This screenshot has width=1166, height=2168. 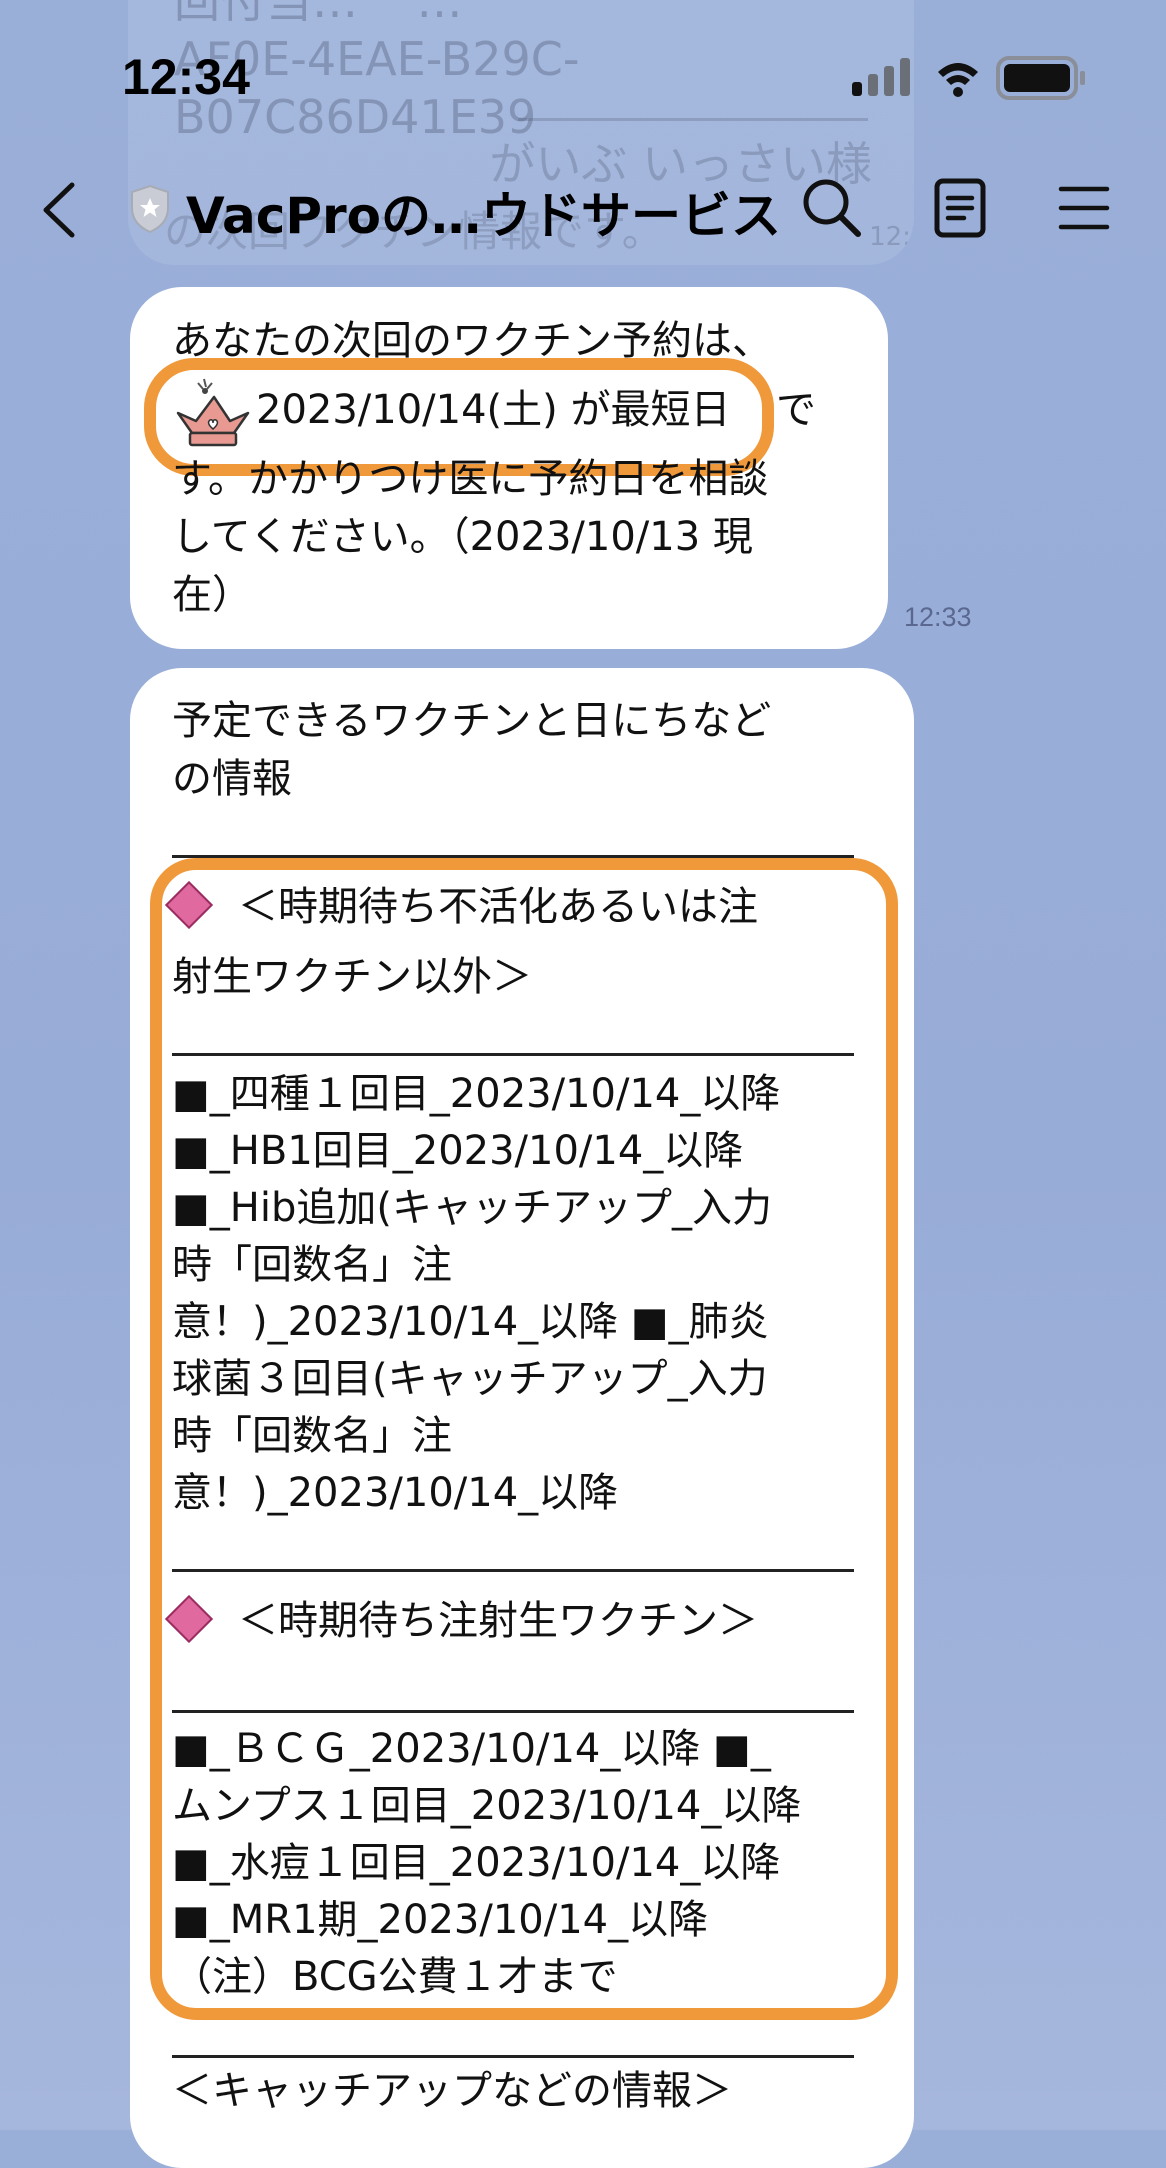 What do you see at coordinates (232, 779) in the screenshot?
I see `message2-heading-cont: の情報` at bounding box center [232, 779].